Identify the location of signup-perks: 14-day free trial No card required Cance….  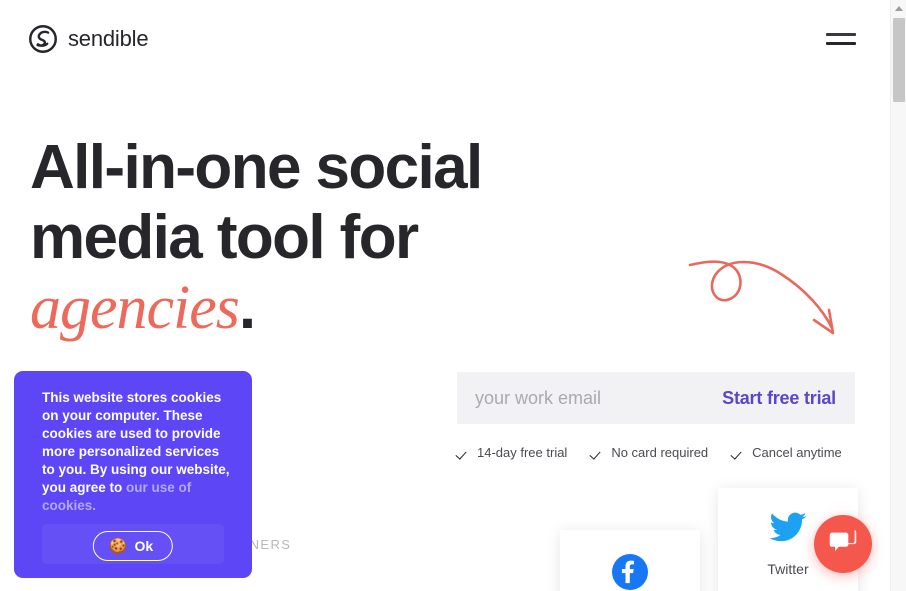
(649, 452).